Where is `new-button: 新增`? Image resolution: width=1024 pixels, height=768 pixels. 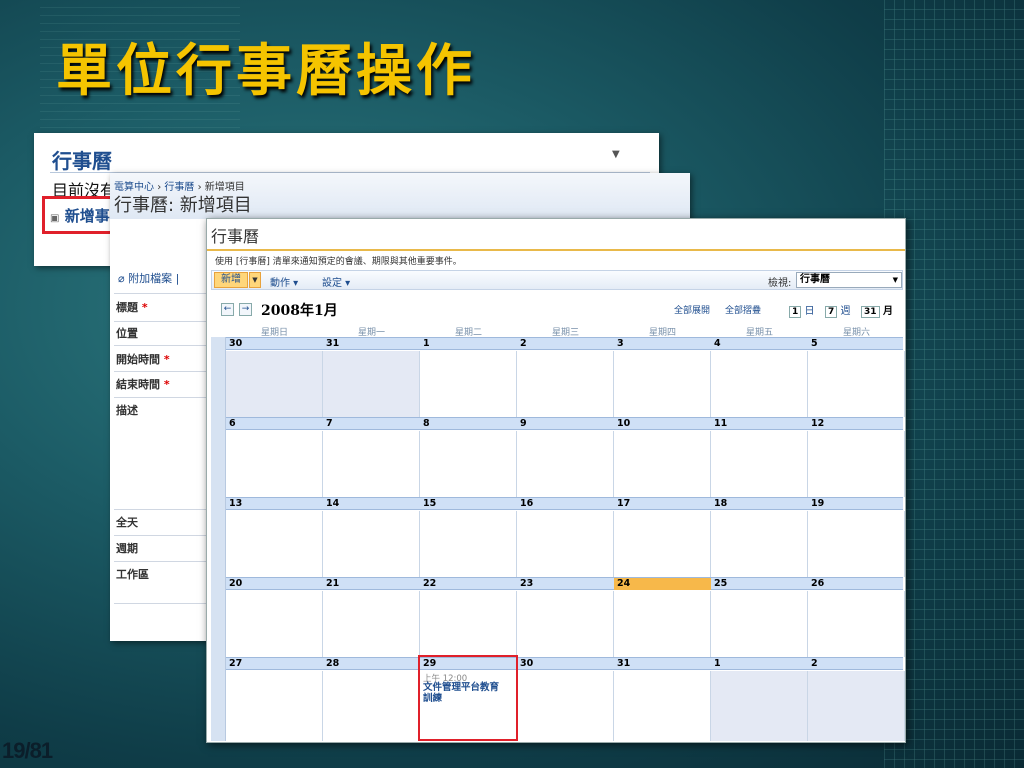 new-button: 新增 is located at coordinates (231, 280).